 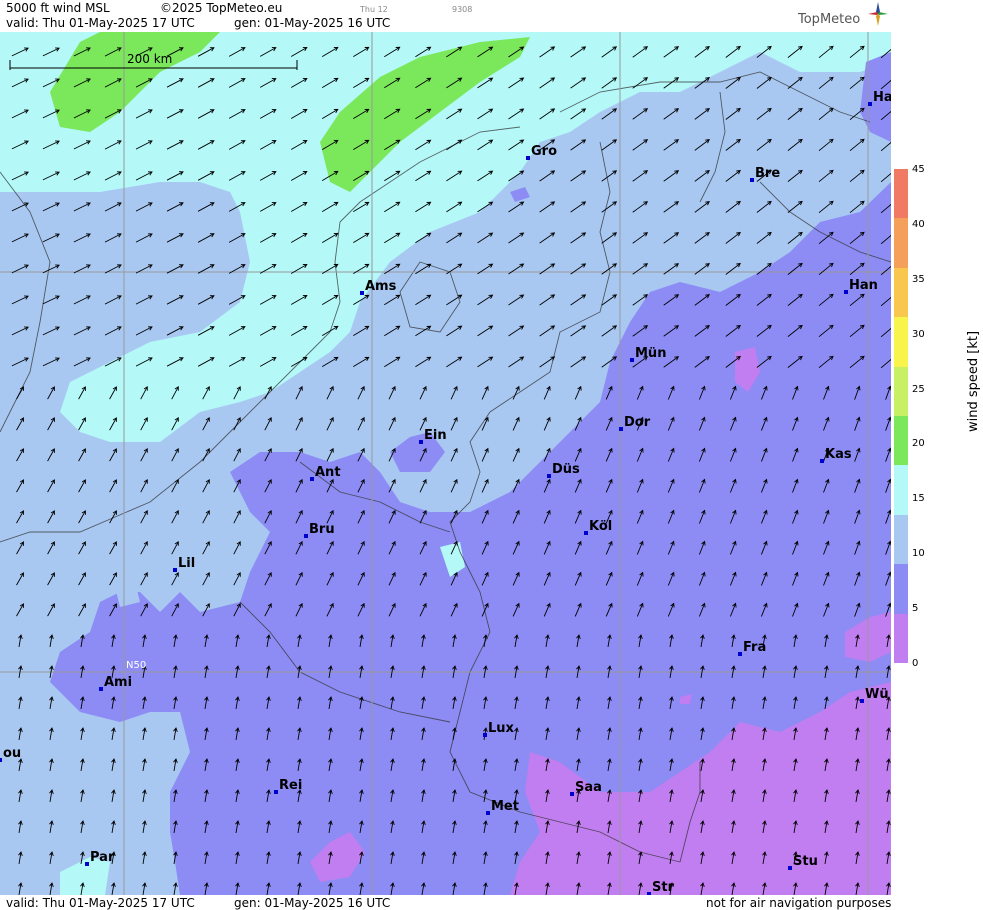 I want to click on city-fra: Fra, so click(x=752, y=648).